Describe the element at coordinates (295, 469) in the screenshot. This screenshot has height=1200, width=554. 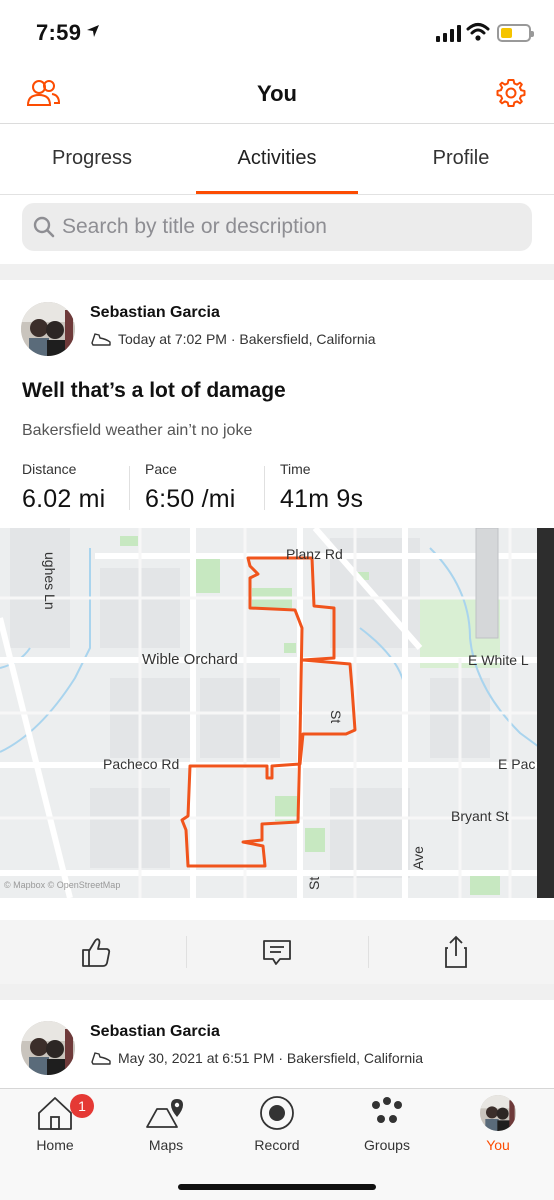
I see `stat-label: Time` at that location.